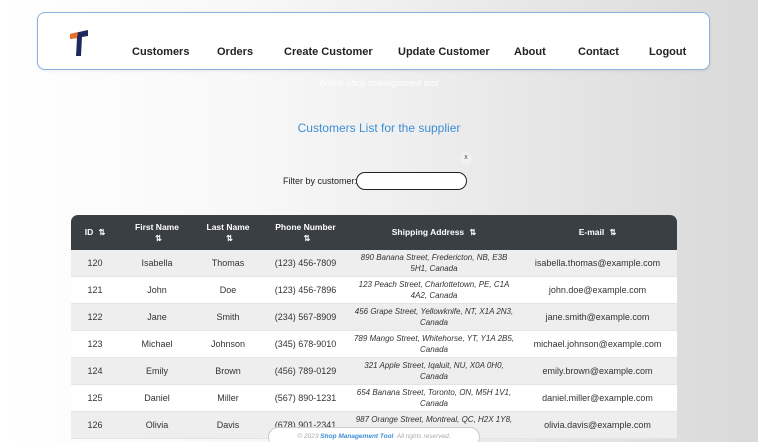 The image size is (758, 442). Describe the element at coordinates (328, 52) in the screenshot. I see `nav-create-customer: Create Customer` at that location.